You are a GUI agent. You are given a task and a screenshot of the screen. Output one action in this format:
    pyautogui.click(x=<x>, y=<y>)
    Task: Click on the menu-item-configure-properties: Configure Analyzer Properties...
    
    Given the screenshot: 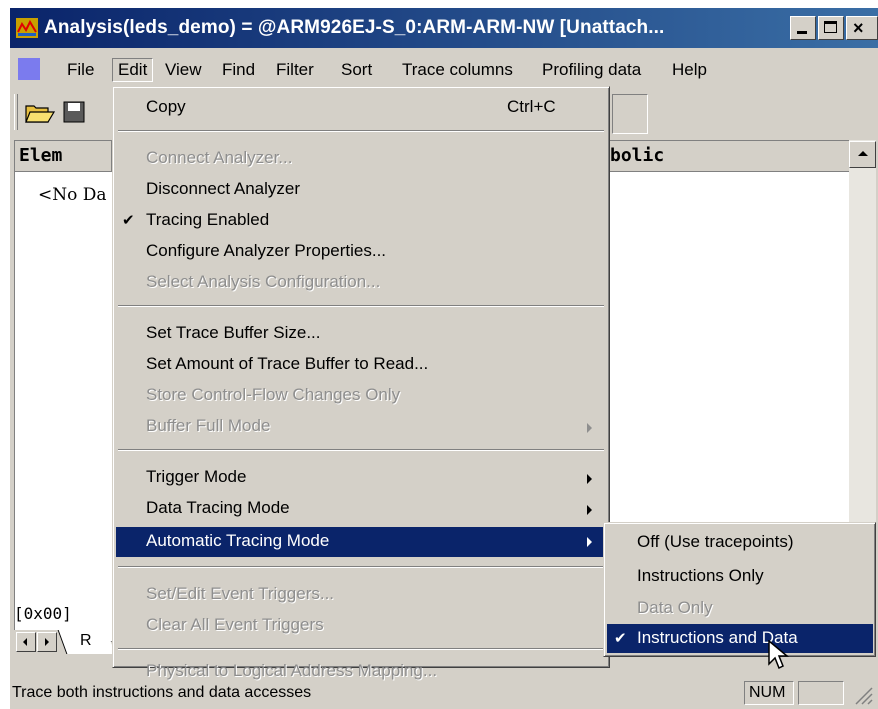 What is the action you would take?
    pyautogui.click(x=266, y=251)
    